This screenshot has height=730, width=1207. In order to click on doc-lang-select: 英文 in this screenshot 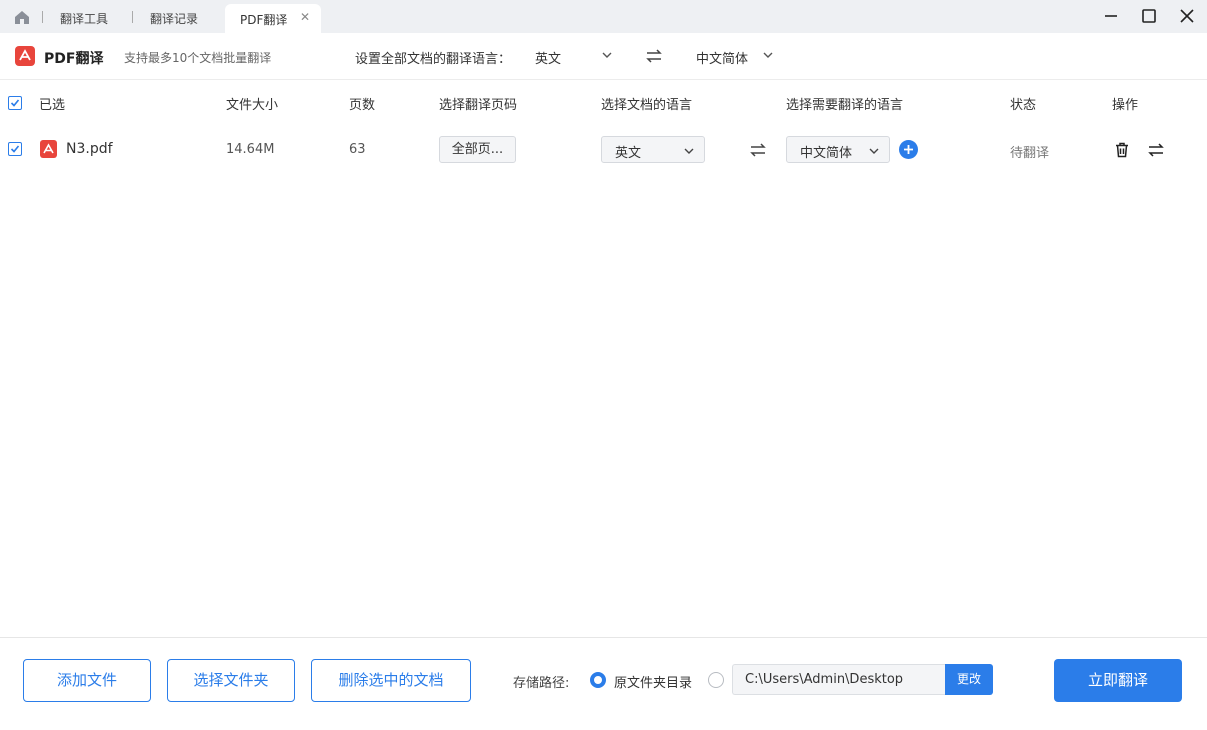, I will do `click(653, 149)`.